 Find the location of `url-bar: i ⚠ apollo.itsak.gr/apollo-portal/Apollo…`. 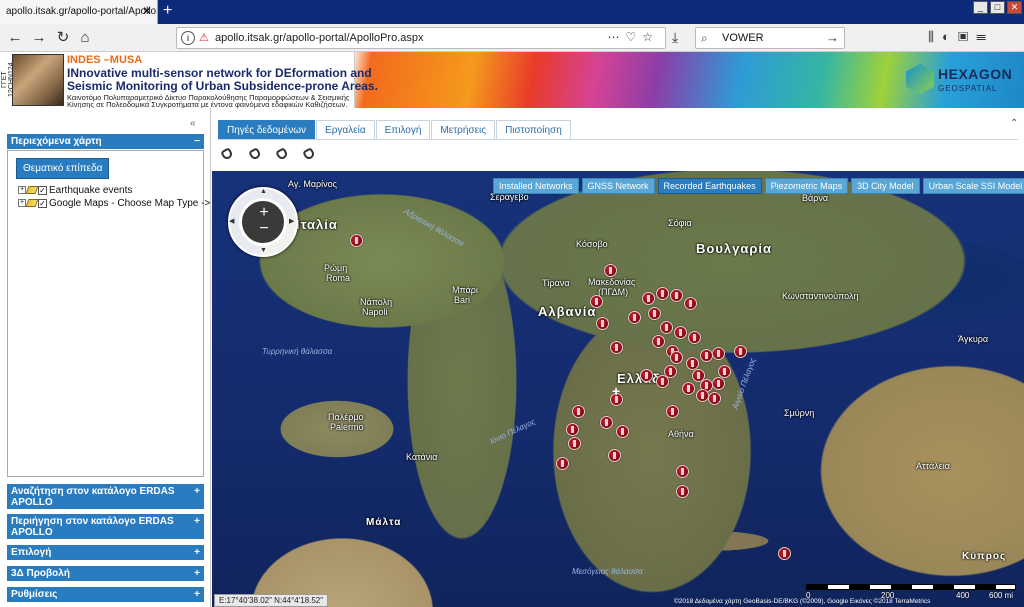

url-bar: i ⚠ apollo.itsak.gr/apollo-portal/Apollo… is located at coordinates (421, 38).